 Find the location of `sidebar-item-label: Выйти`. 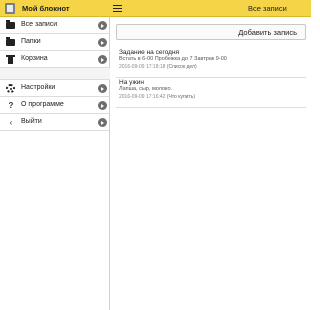

sidebar-item-label: Выйти is located at coordinates (31, 121).